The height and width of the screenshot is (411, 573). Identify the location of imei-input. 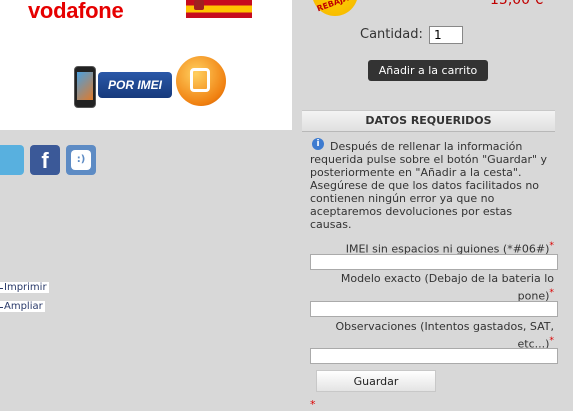
(434, 262).